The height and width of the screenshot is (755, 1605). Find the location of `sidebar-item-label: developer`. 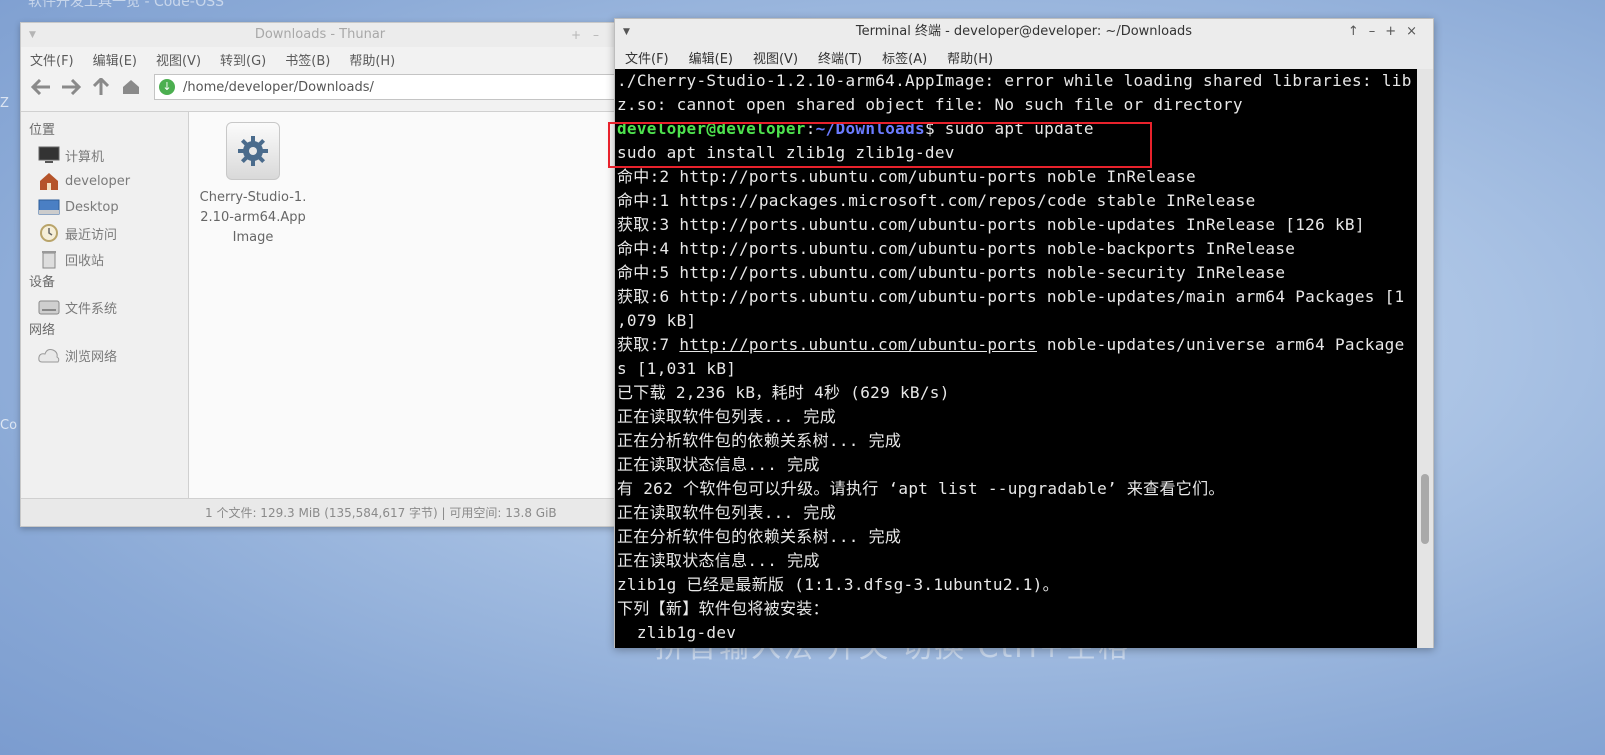

sidebar-item-label: developer is located at coordinates (98, 181).